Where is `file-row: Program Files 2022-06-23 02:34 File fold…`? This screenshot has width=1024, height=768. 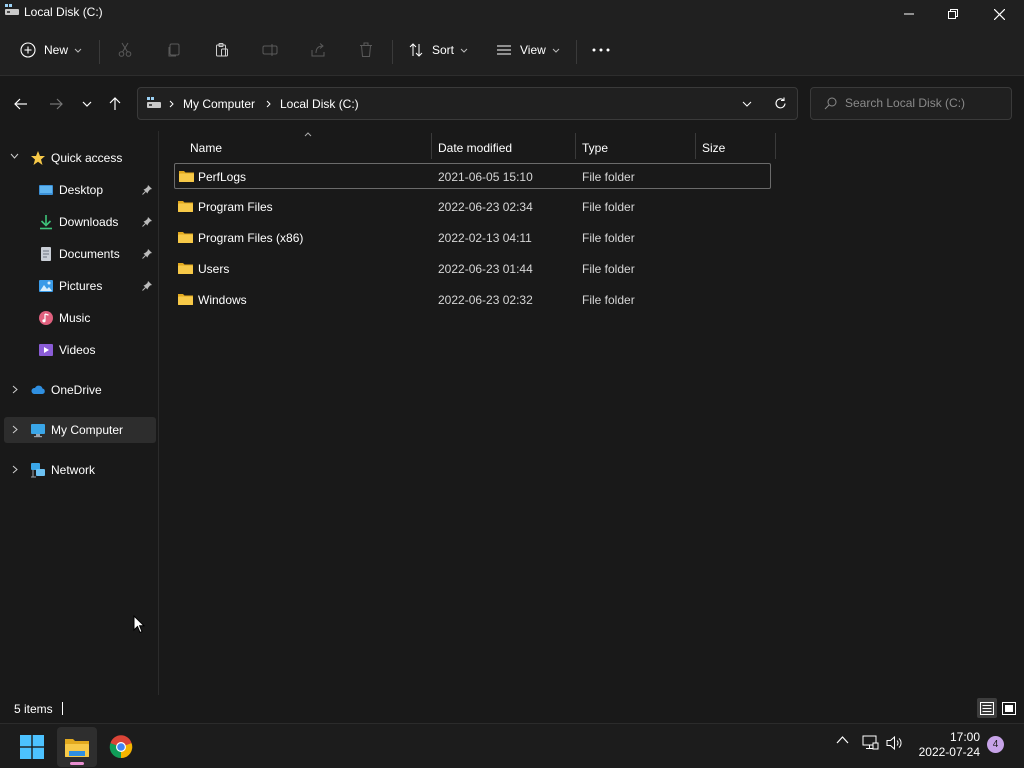
file-row: Program Files 2022-06-23 02:34 File fold… is located at coordinates (472, 207).